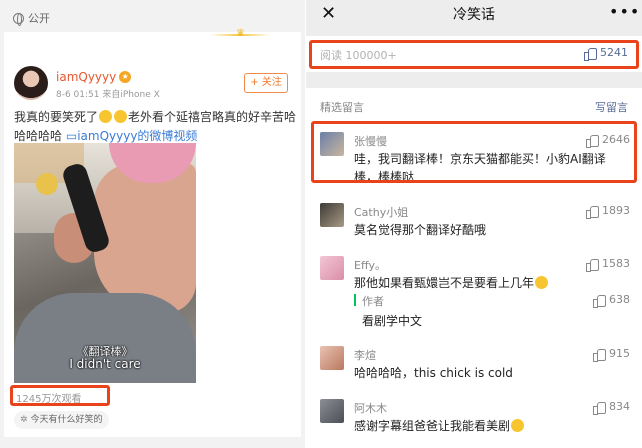 This screenshot has width=642, height=448. I want to click on visibility-text: 公开, so click(39, 18).